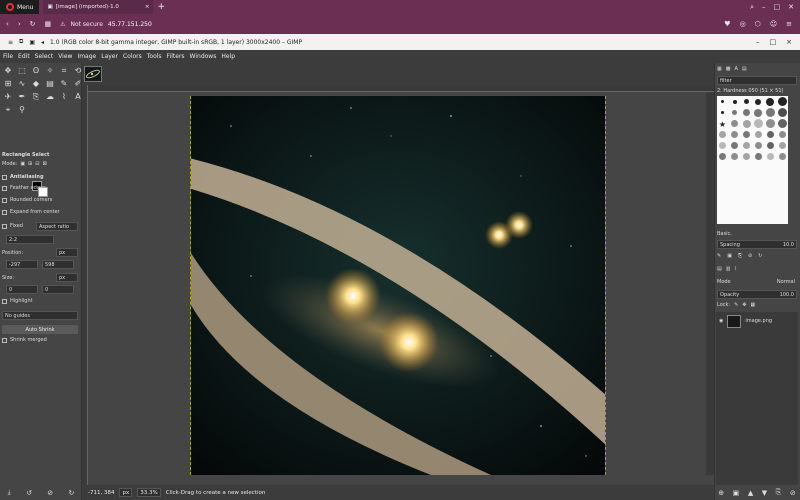  Describe the element at coordinates (789, 42) in the screenshot. I see `app-close-icon: ×` at that location.